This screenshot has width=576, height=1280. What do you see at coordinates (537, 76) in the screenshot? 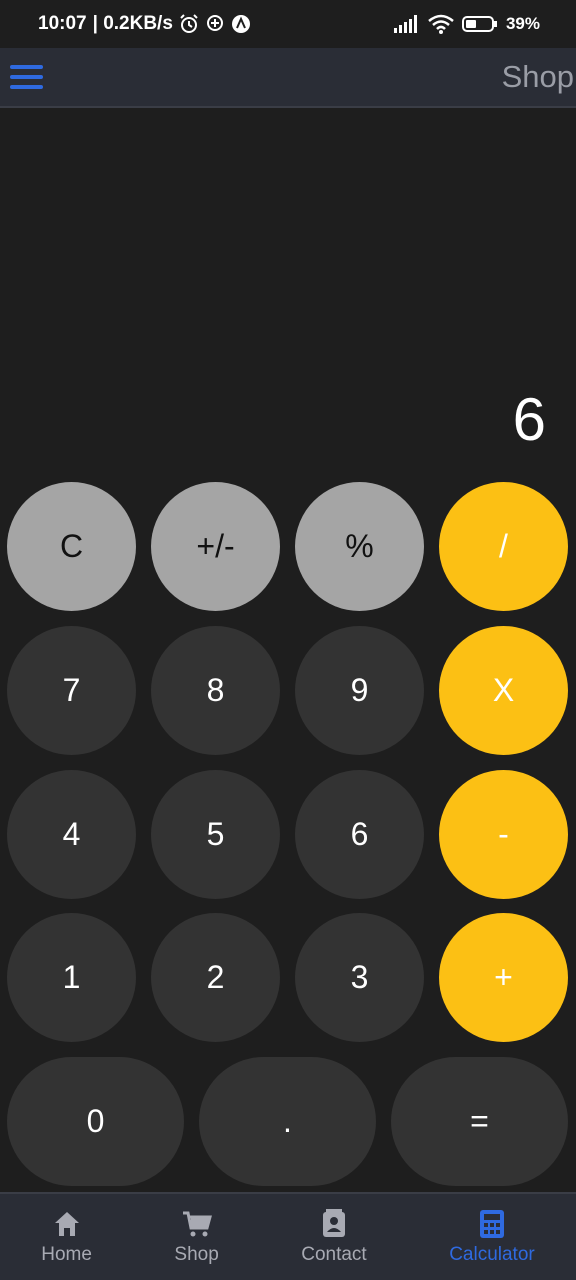
I see `page-title: Shop` at bounding box center [537, 76].